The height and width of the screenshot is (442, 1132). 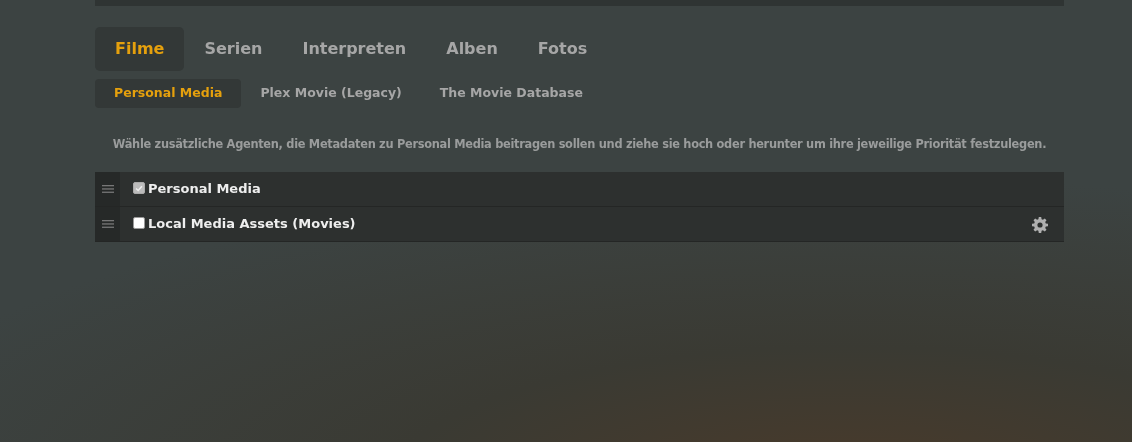 What do you see at coordinates (139, 223) in the screenshot?
I see `agent-checkbox` at bounding box center [139, 223].